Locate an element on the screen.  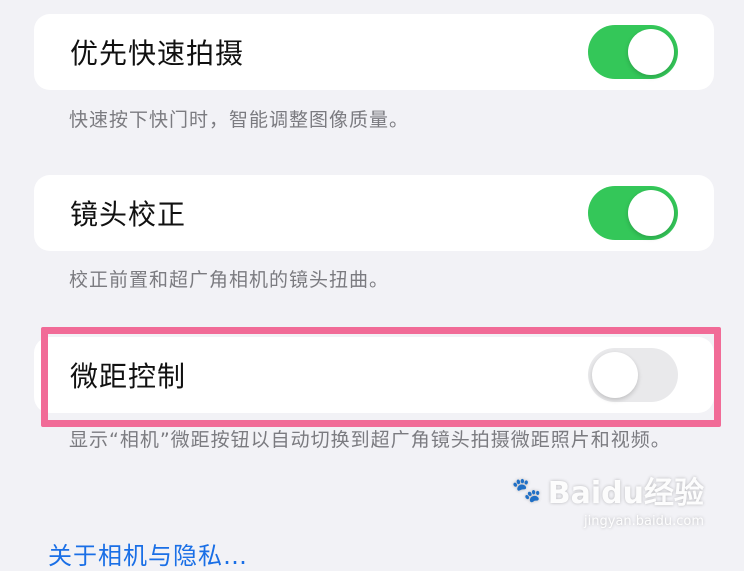
setting-row-lens-correction: 镜头校正 is located at coordinates (374, 213).